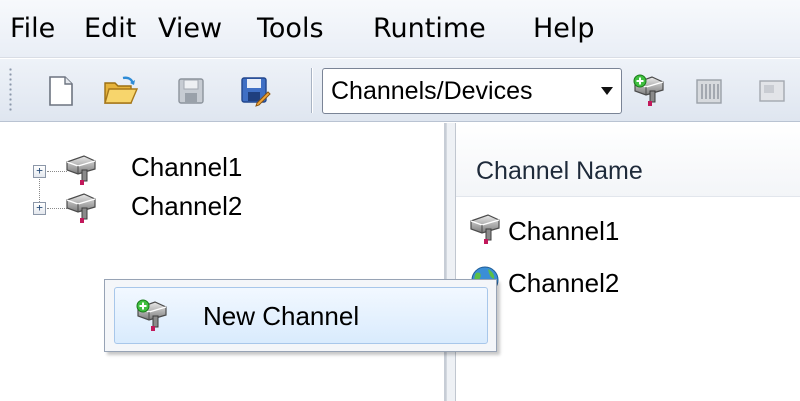  What do you see at coordinates (187, 206) in the screenshot?
I see `tree-item-label: Channel2` at bounding box center [187, 206].